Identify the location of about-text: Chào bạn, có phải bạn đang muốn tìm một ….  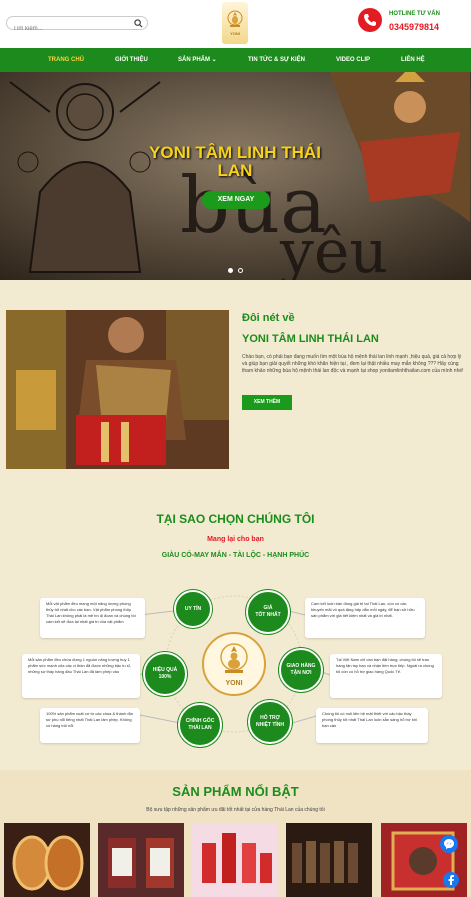
(353, 364).